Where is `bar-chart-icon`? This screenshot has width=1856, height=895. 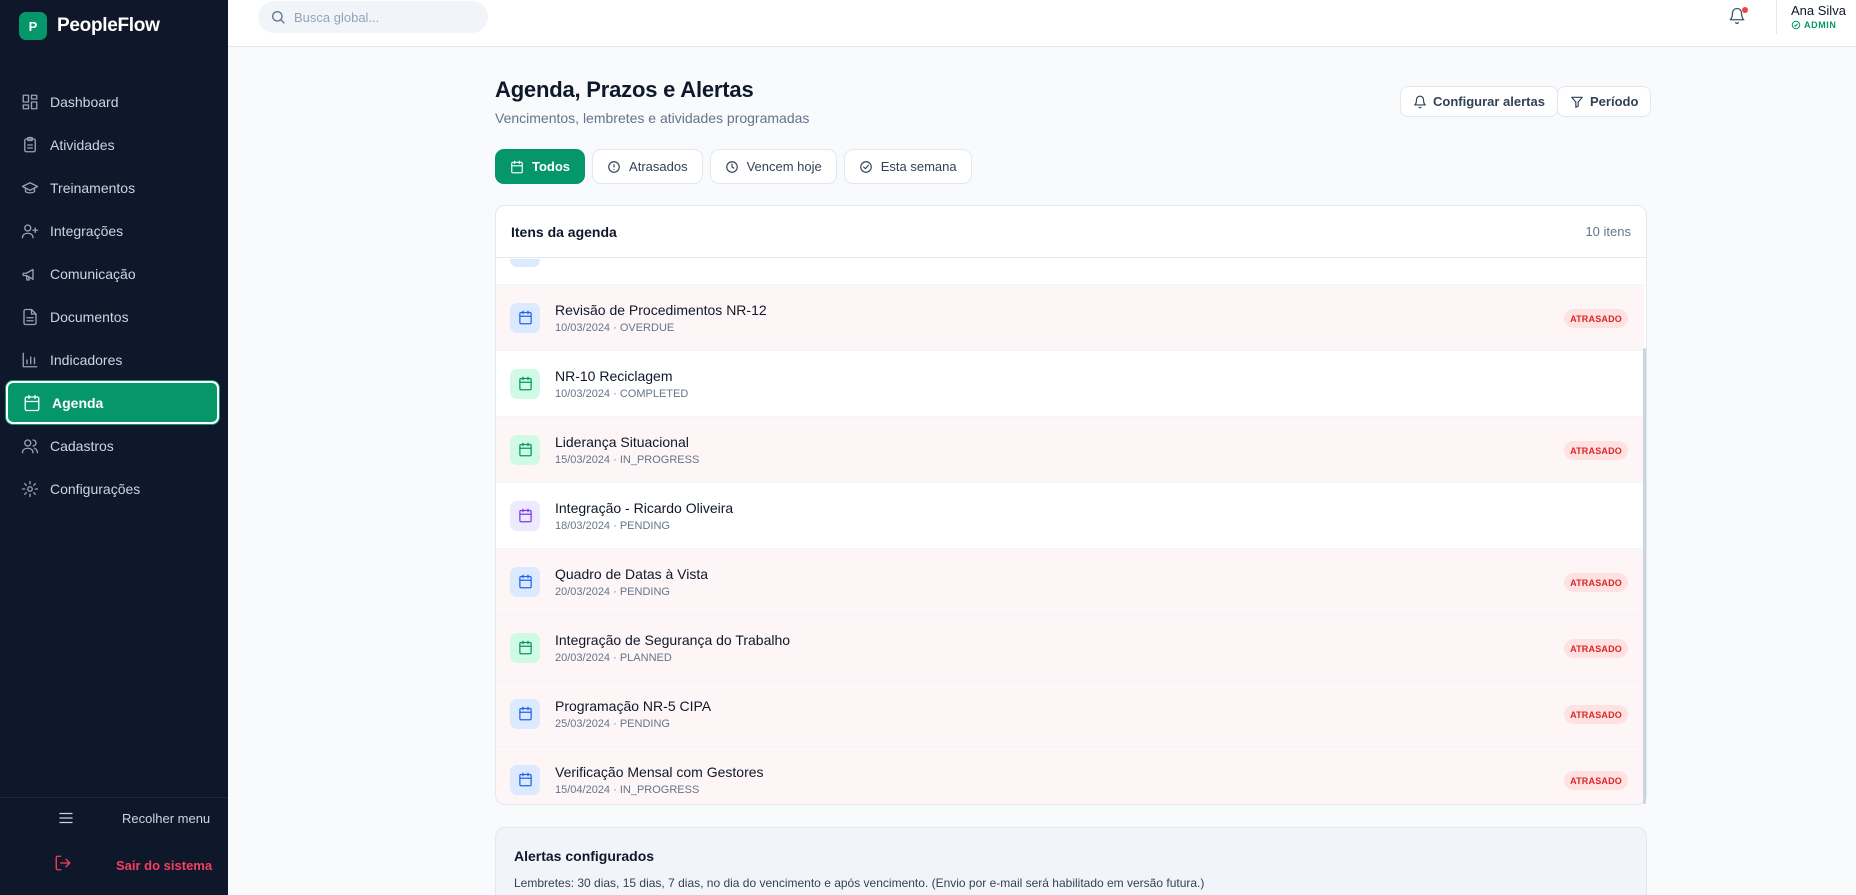 bar-chart-icon is located at coordinates (30, 359).